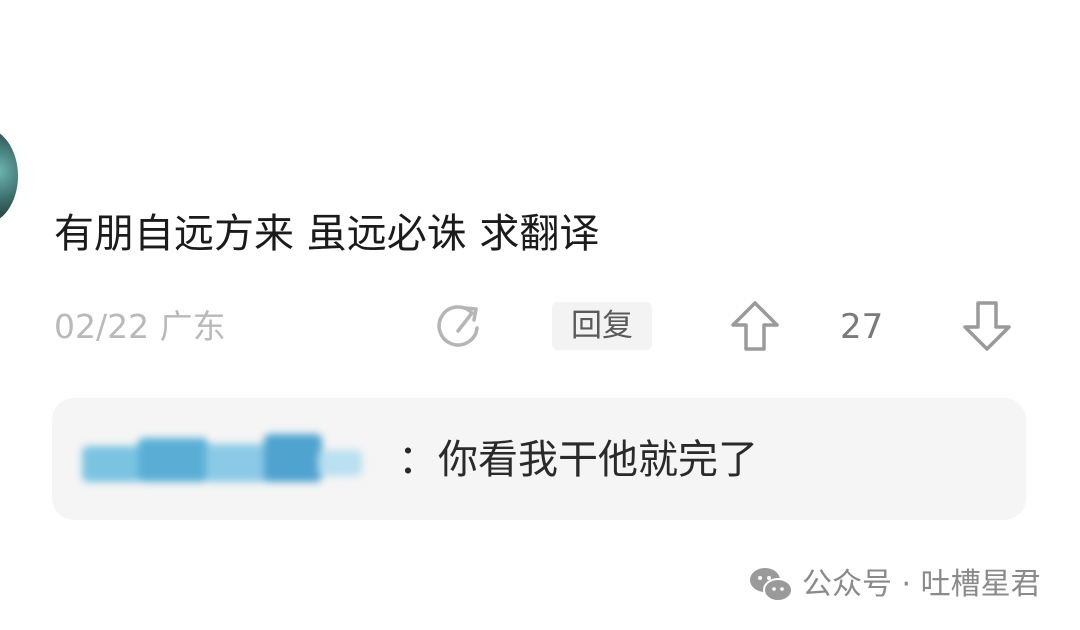  What do you see at coordinates (921, 584) in the screenshot?
I see `watermark-text: 公众号 · 吐槽星君` at bounding box center [921, 584].